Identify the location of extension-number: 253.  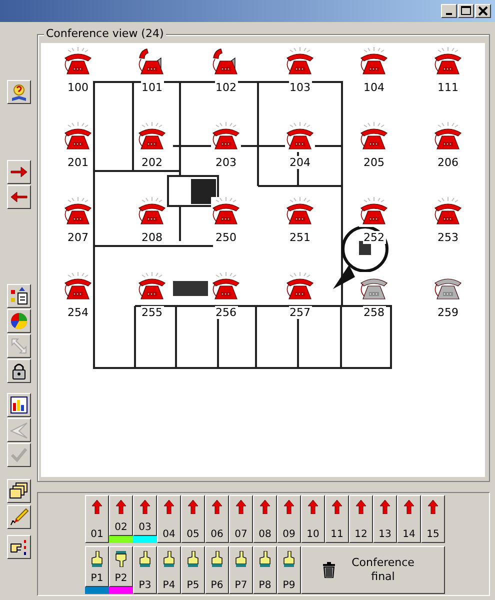
(448, 237).